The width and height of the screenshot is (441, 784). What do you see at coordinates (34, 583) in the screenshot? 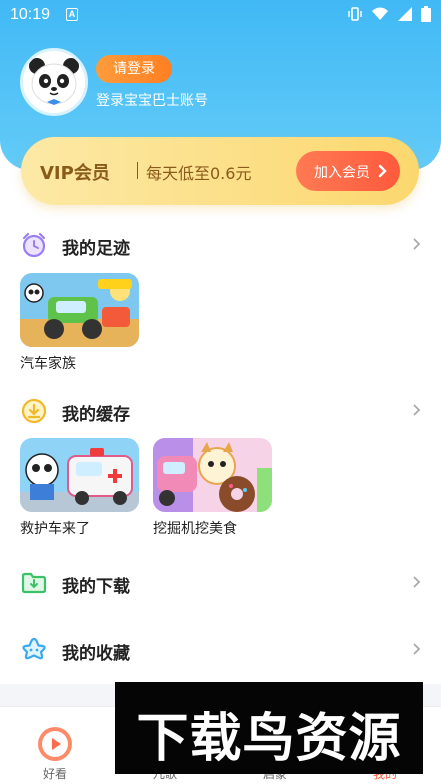
I see `folder-download-icon` at bounding box center [34, 583].